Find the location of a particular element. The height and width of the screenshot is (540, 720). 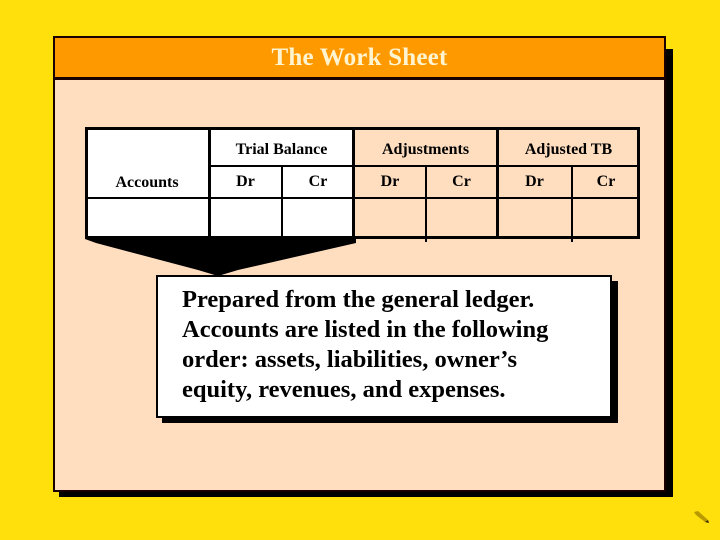

trial-balance-cr-label: Cr is located at coordinates (318, 181).